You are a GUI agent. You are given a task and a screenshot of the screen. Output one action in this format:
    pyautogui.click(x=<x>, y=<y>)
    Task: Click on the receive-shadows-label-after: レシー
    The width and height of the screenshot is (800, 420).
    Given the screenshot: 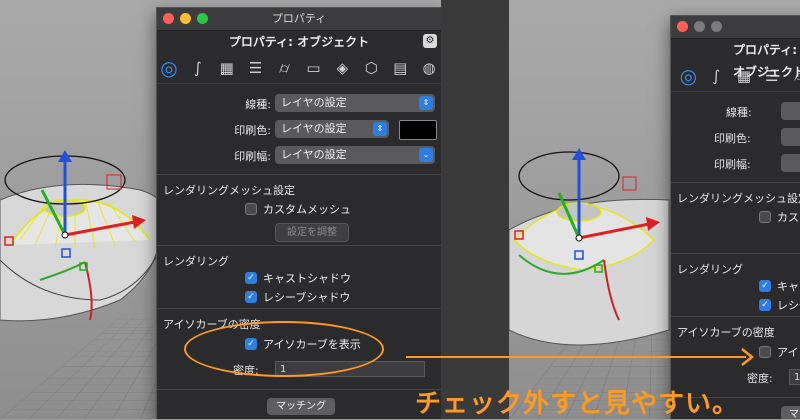 What is the action you would take?
    pyautogui.click(x=788, y=305)
    